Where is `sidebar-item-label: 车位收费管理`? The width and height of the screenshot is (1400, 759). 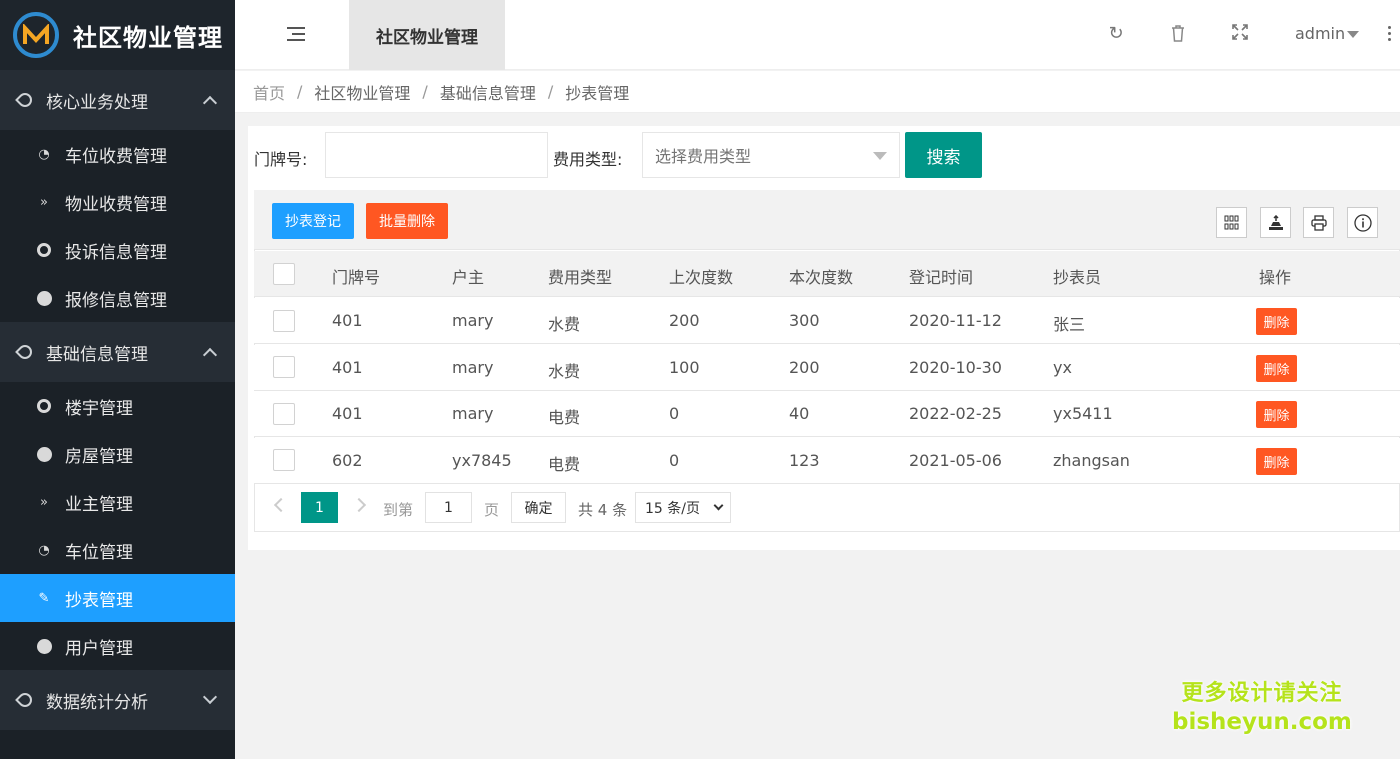
sidebar-item-label: 车位收费管理 is located at coordinates (116, 156).